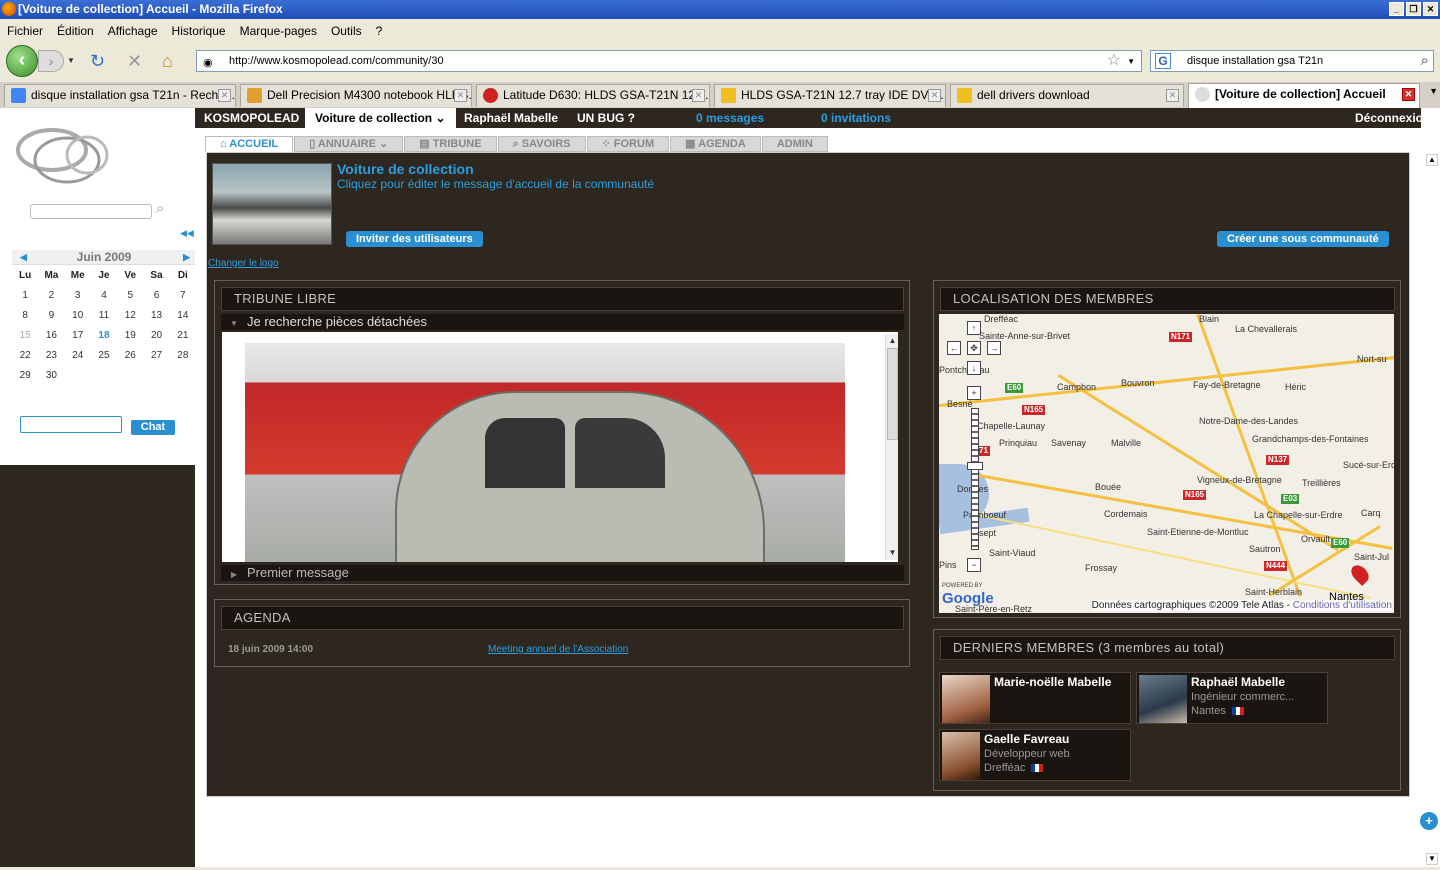  I want to click on sidebar-search-input, so click(91, 211).